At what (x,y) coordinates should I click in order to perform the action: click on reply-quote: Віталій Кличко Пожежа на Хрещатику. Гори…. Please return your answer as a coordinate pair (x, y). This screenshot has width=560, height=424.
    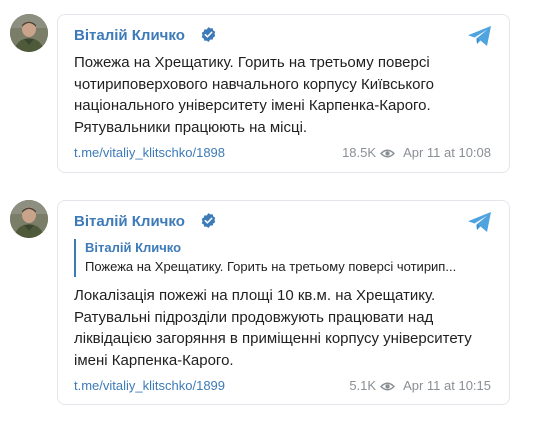
    Looking at the image, I should click on (282, 258).